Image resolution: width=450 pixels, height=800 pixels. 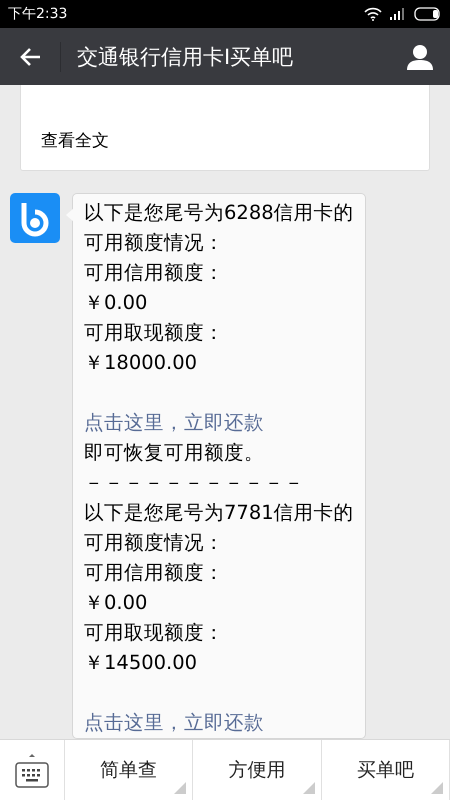 I want to click on battery-icon, so click(x=428, y=14).